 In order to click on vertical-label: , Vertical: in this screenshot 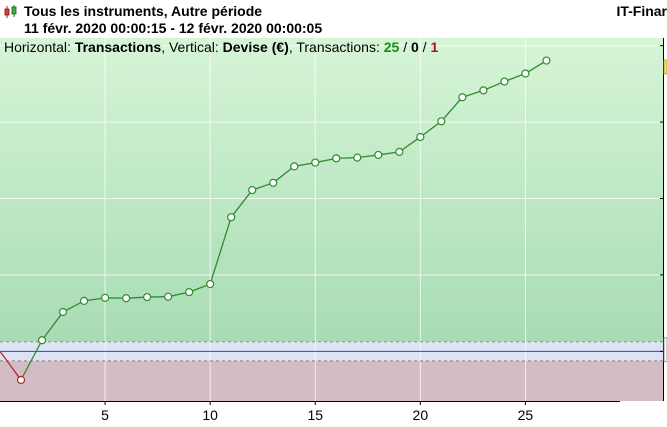, I will do `click(192, 47)`.